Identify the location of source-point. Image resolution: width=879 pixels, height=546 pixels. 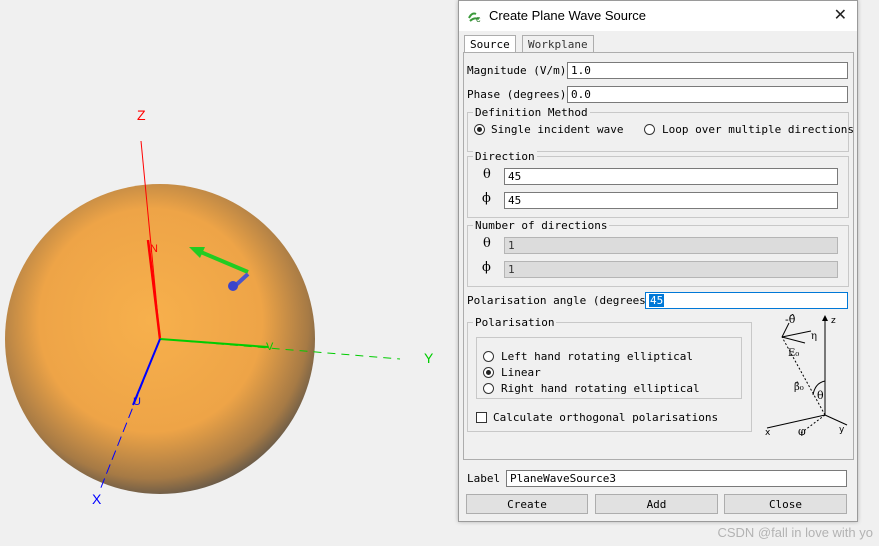
(233, 286).